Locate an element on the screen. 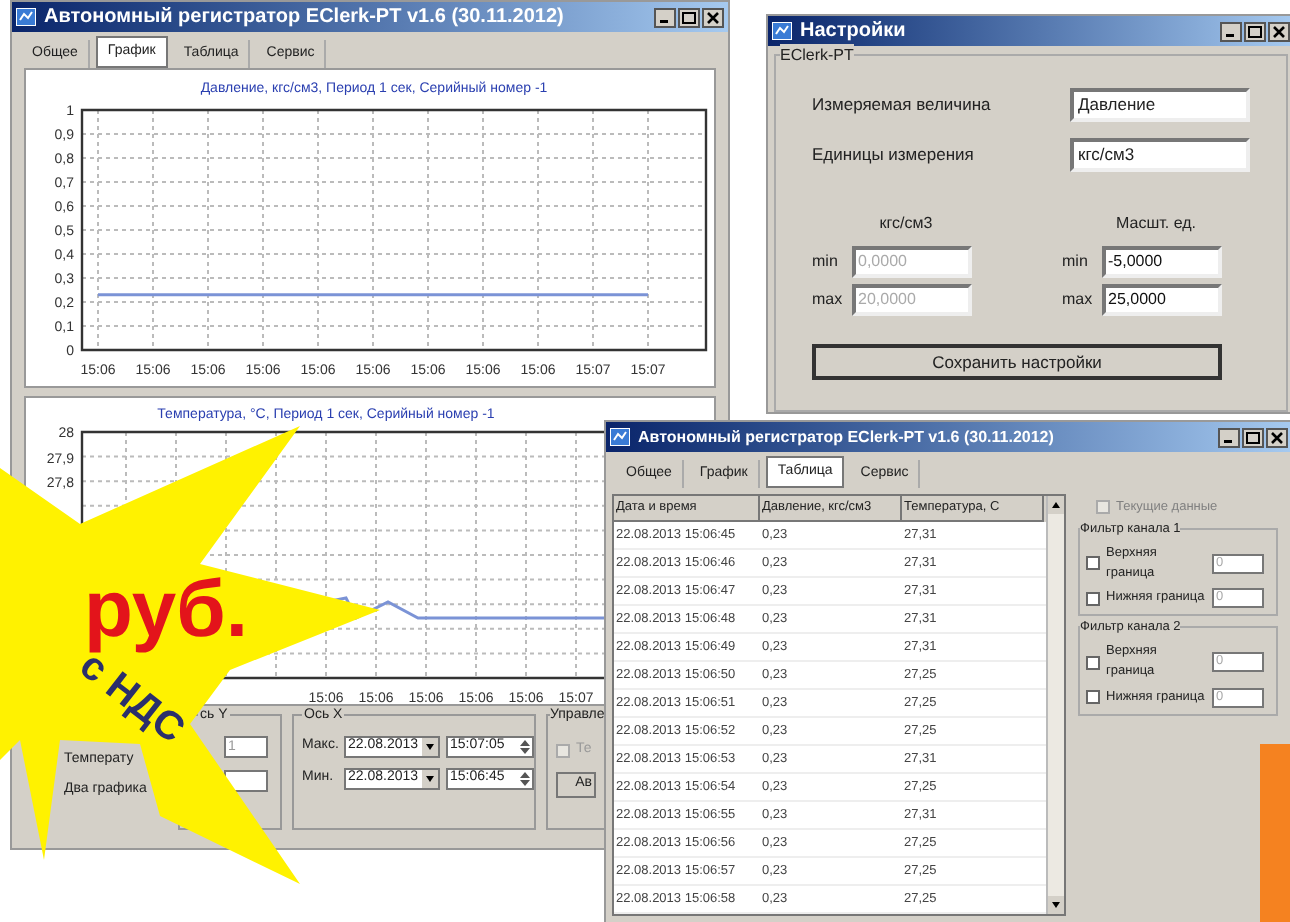 The image size is (1290, 922). input-field: -5,0000 is located at coordinates (1162, 262).